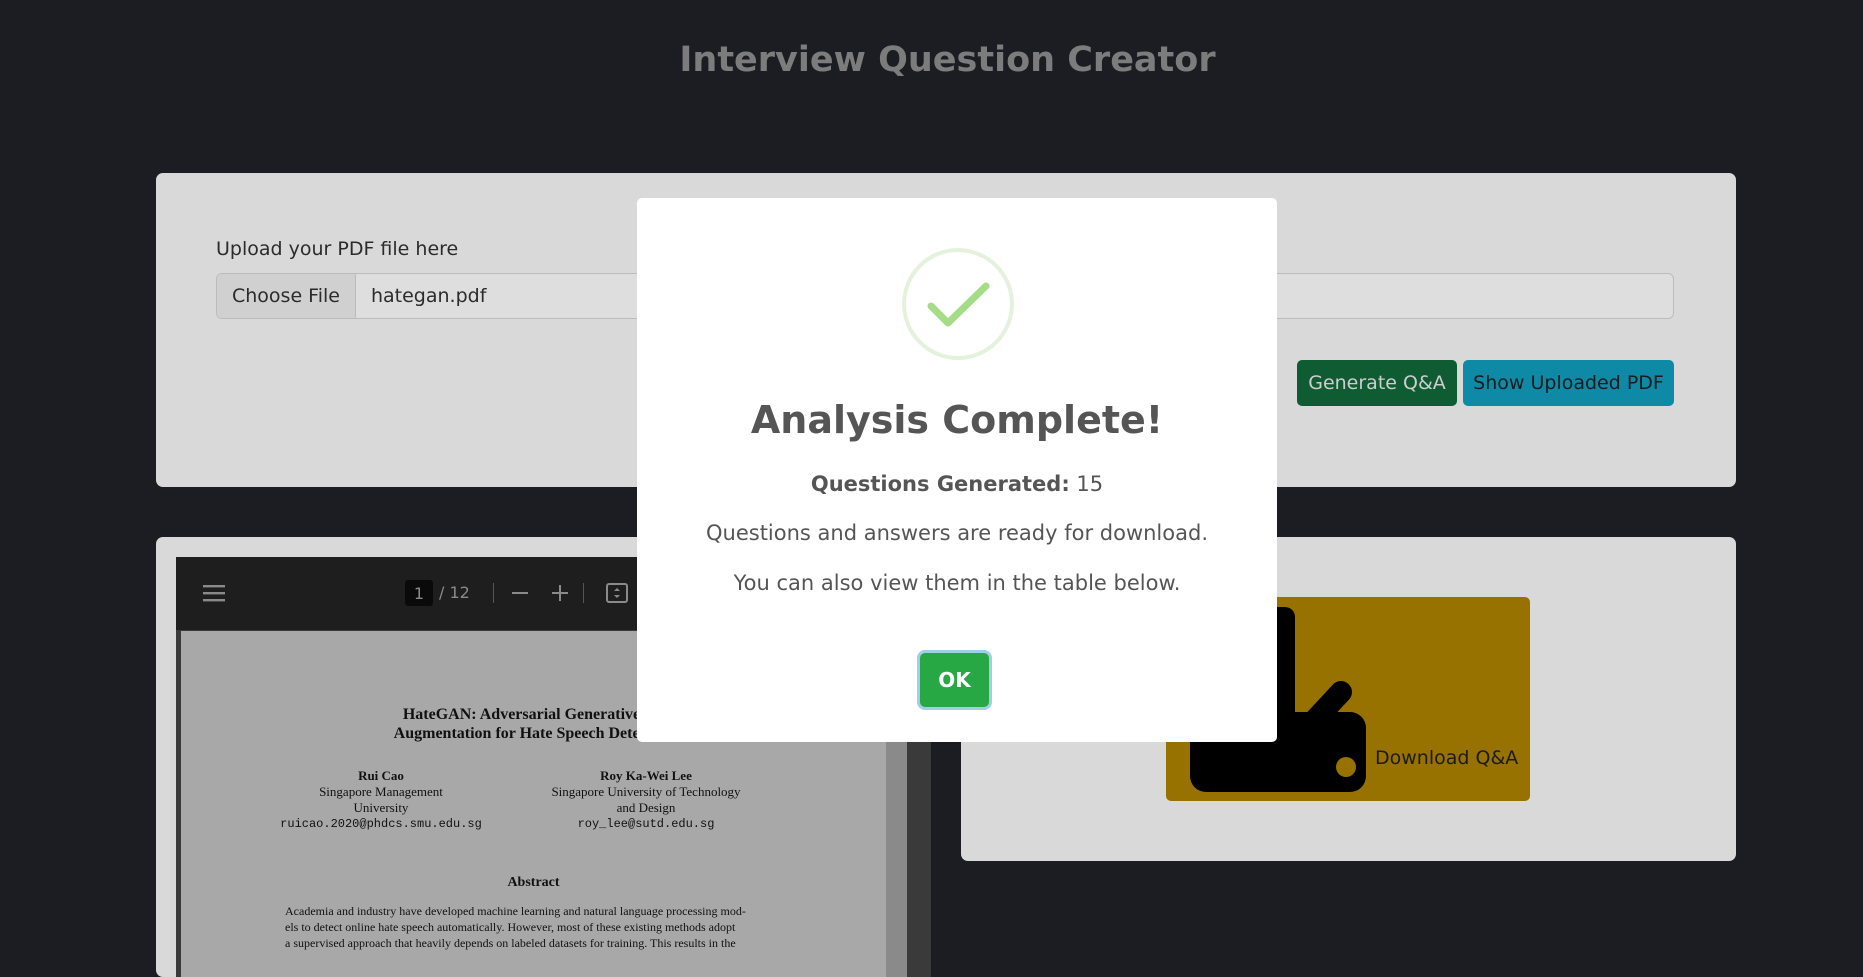 The width and height of the screenshot is (1863, 977). What do you see at coordinates (957, 420) in the screenshot?
I see `modal-title: Analysis Complete!` at bounding box center [957, 420].